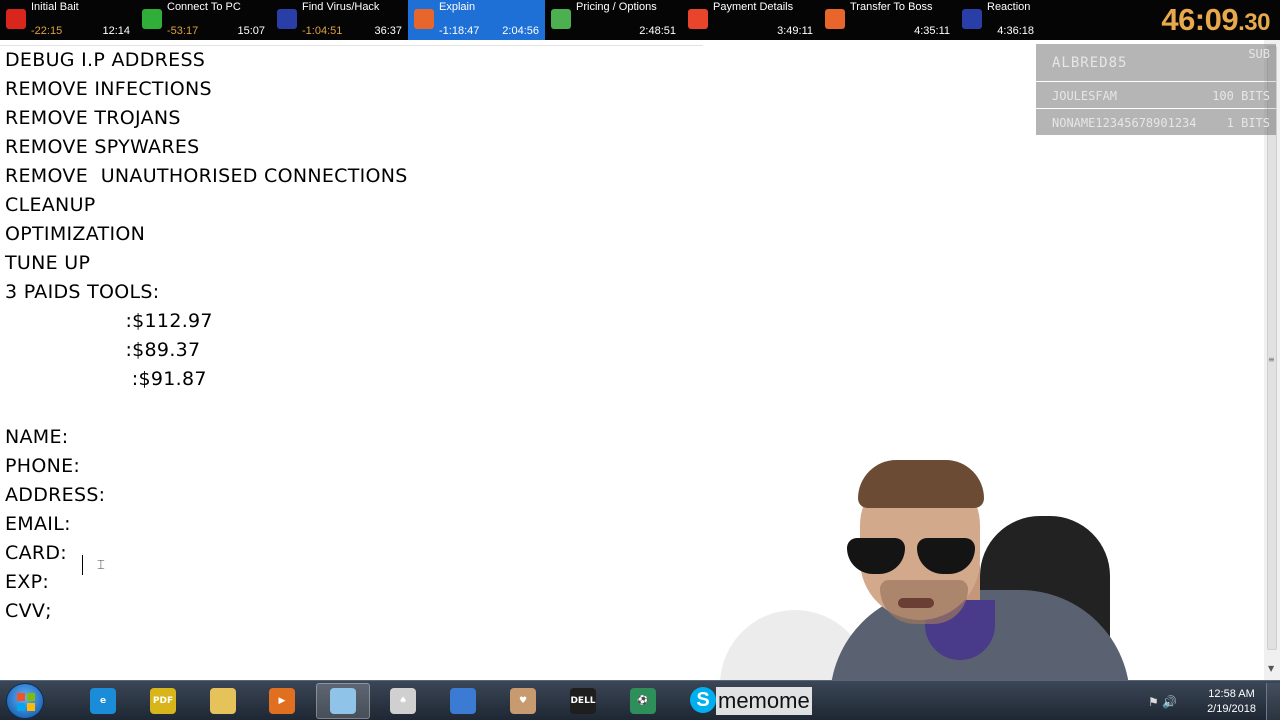 The width and height of the screenshot is (1280, 720). What do you see at coordinates (55, 495) in the screenshot?
I see `document-line: ADDRESS:` at bounding box center [55, 495].